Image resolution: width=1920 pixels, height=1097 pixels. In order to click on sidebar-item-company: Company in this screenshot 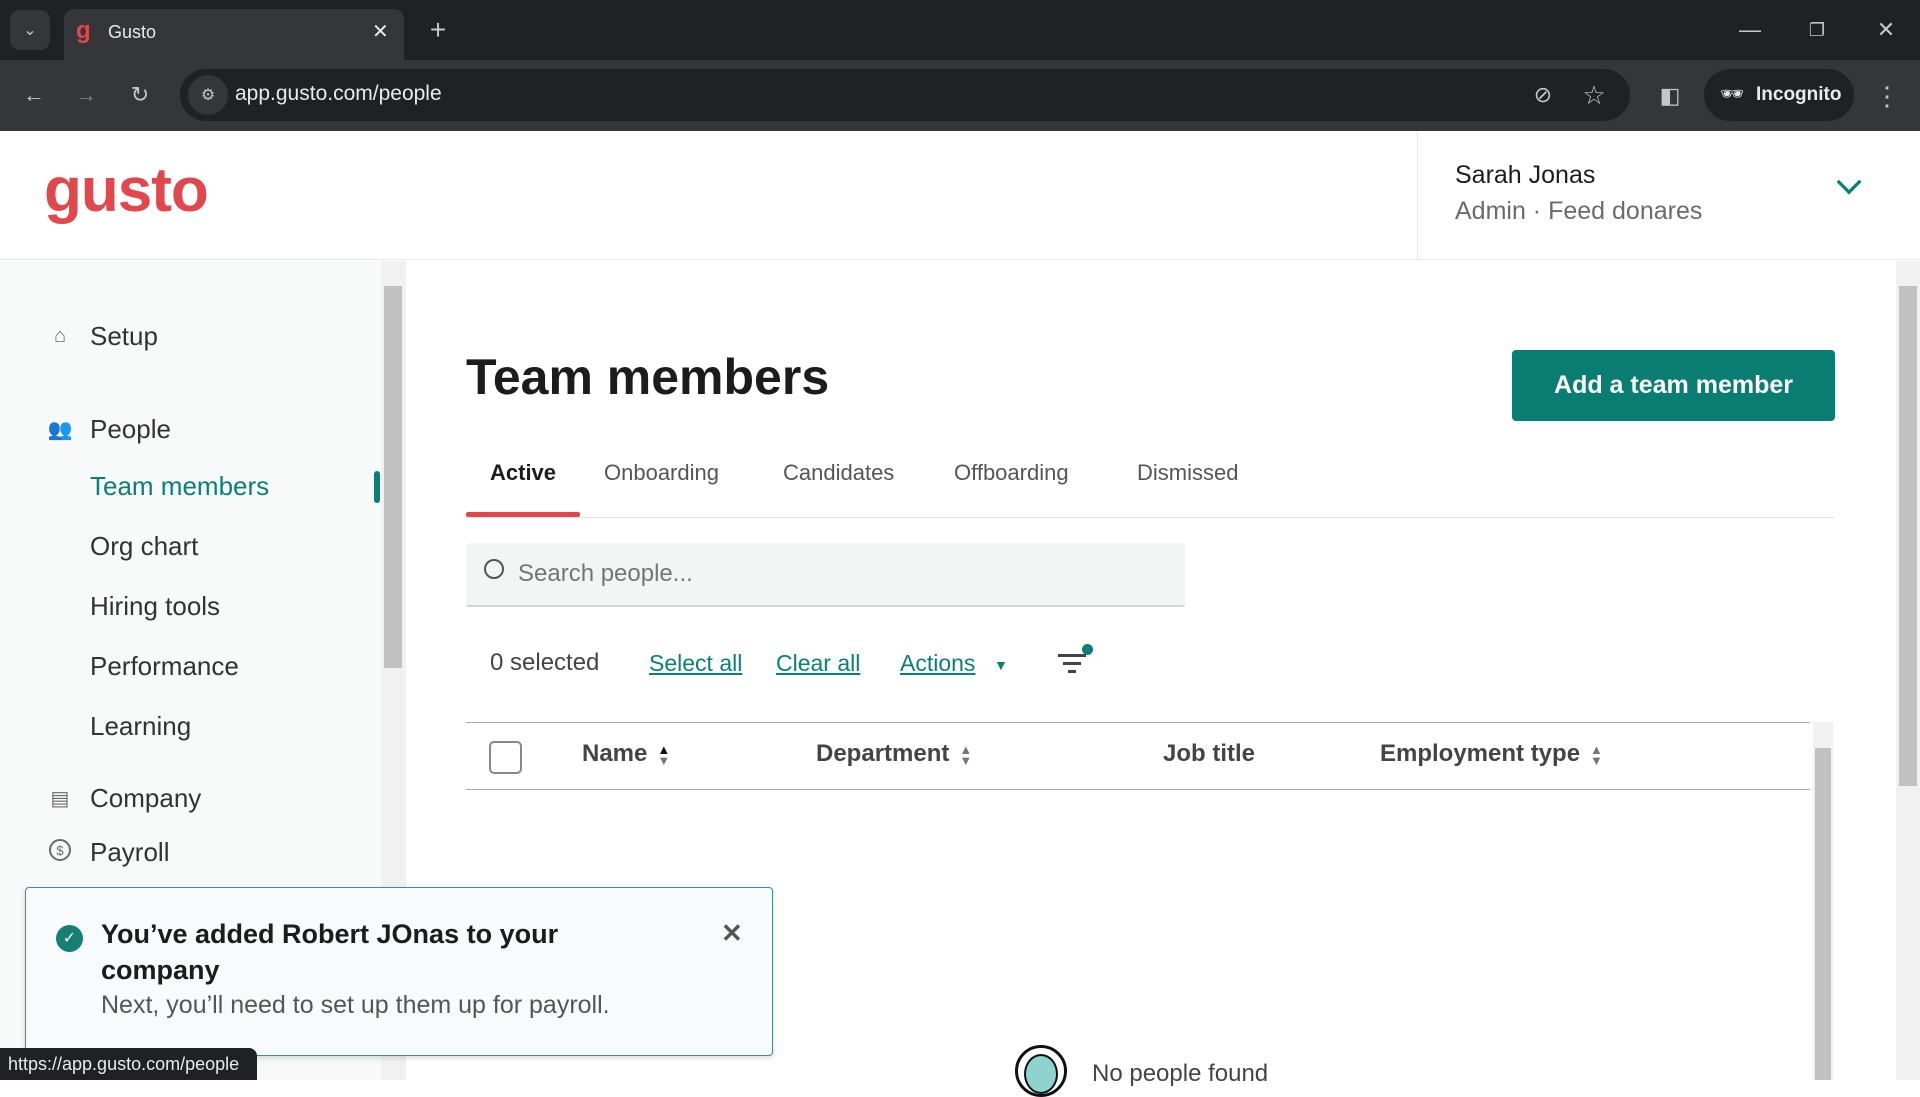, I will do `click(145, 798)`.